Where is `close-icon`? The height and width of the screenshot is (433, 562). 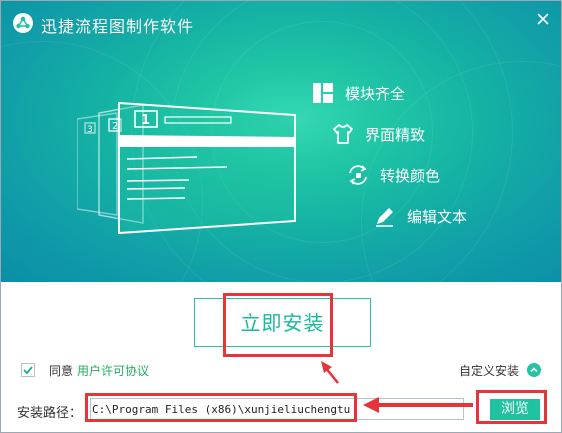
close-icon is located at coordinates (543, 19).